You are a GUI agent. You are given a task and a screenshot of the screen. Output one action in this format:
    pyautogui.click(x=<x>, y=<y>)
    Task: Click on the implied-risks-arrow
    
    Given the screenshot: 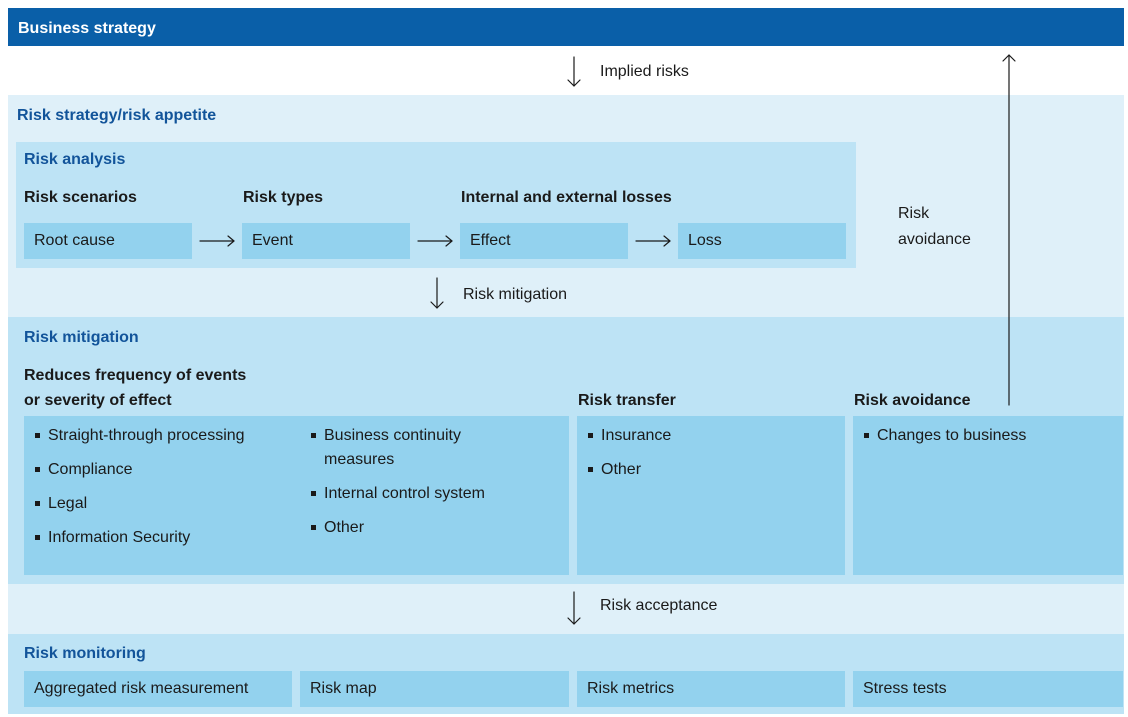 What is the action you would take?
    pyautogui.click(x=574, y=71)
    